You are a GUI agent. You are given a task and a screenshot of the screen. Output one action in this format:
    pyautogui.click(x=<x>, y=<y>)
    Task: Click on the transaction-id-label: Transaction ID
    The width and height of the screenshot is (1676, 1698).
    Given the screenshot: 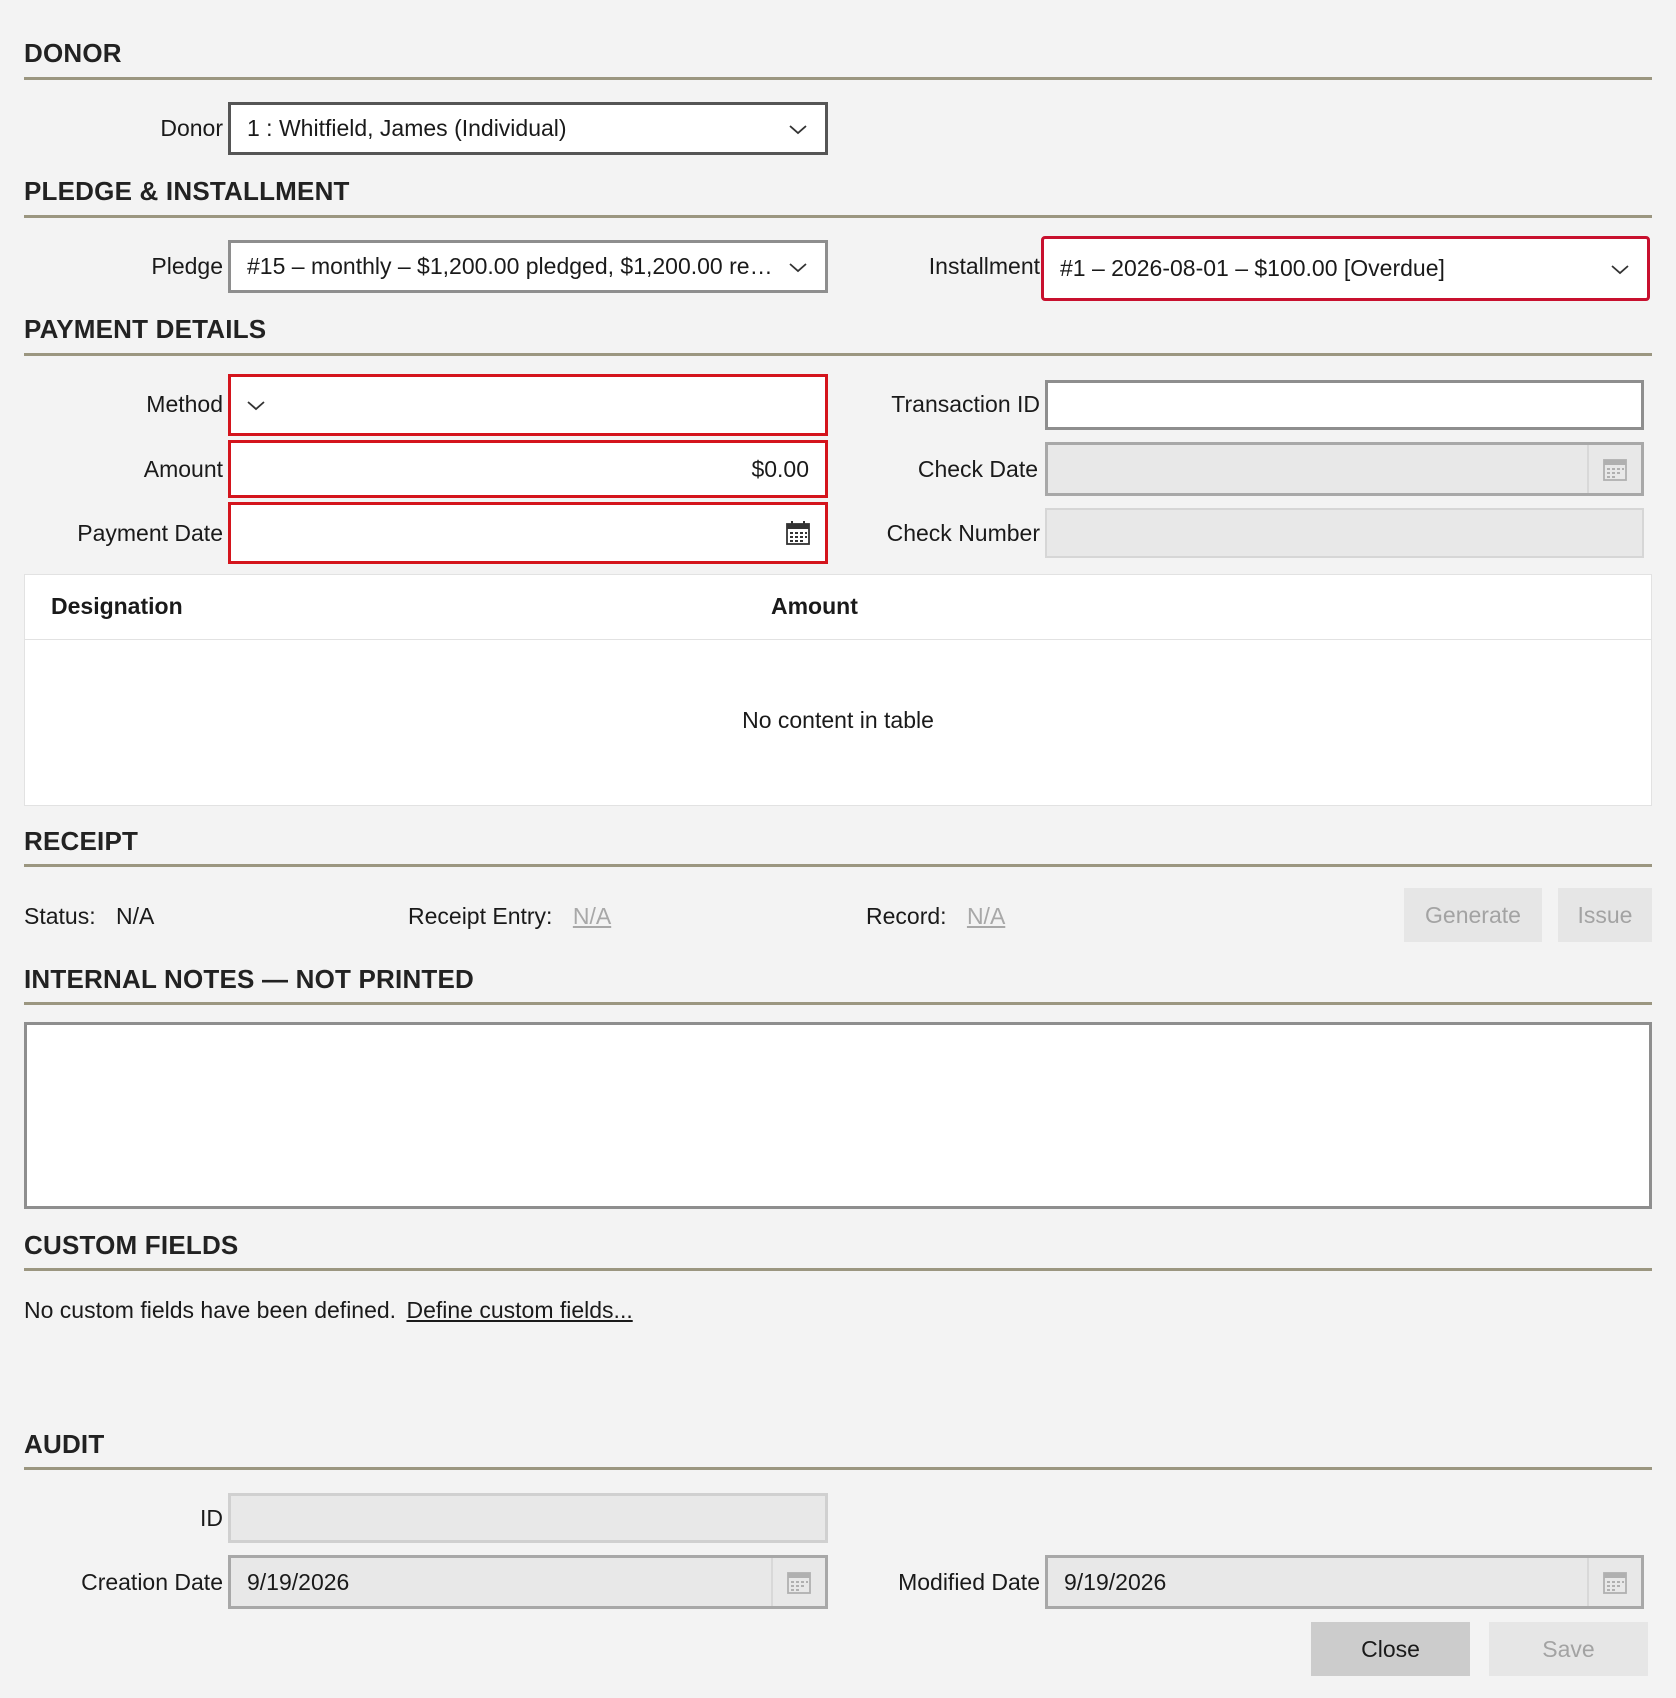 What is the action you would take?
    pyautogui.click(x=965, y=404)
    